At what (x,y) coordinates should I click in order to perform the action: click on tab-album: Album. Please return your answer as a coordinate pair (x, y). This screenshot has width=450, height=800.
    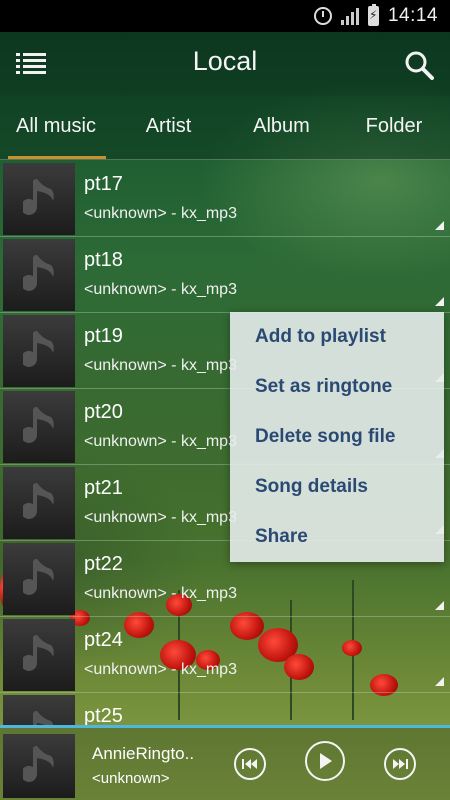
    Looking at the image, I should click on (281, 128).